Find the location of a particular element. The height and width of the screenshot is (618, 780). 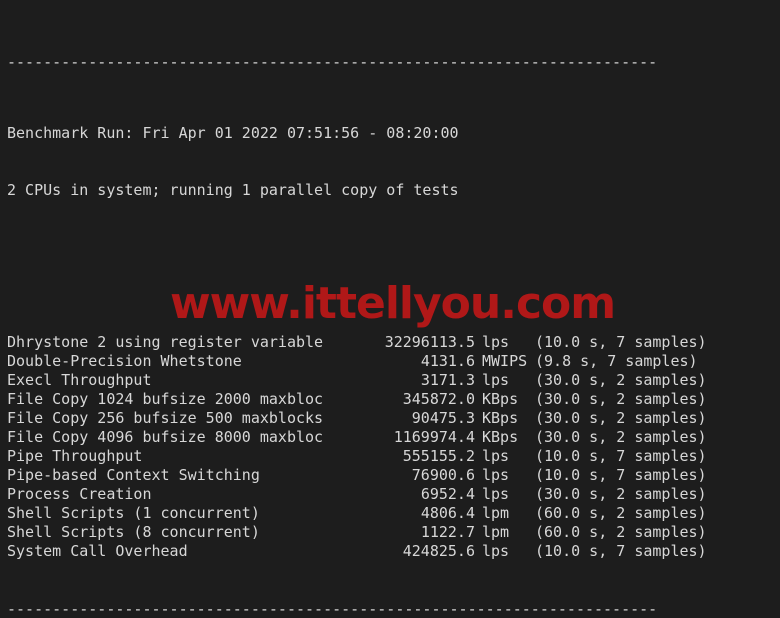

benchmark-value: 345872.0 is located at coordinates (438, 399).